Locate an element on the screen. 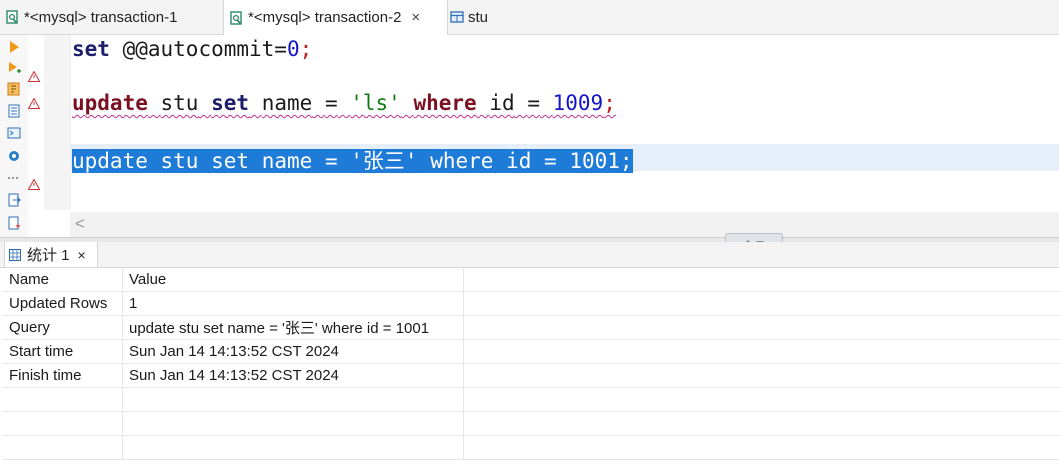 The height and width of the screenshot is (460, 1059). terminal-icon is located at coordinates (14, 133).